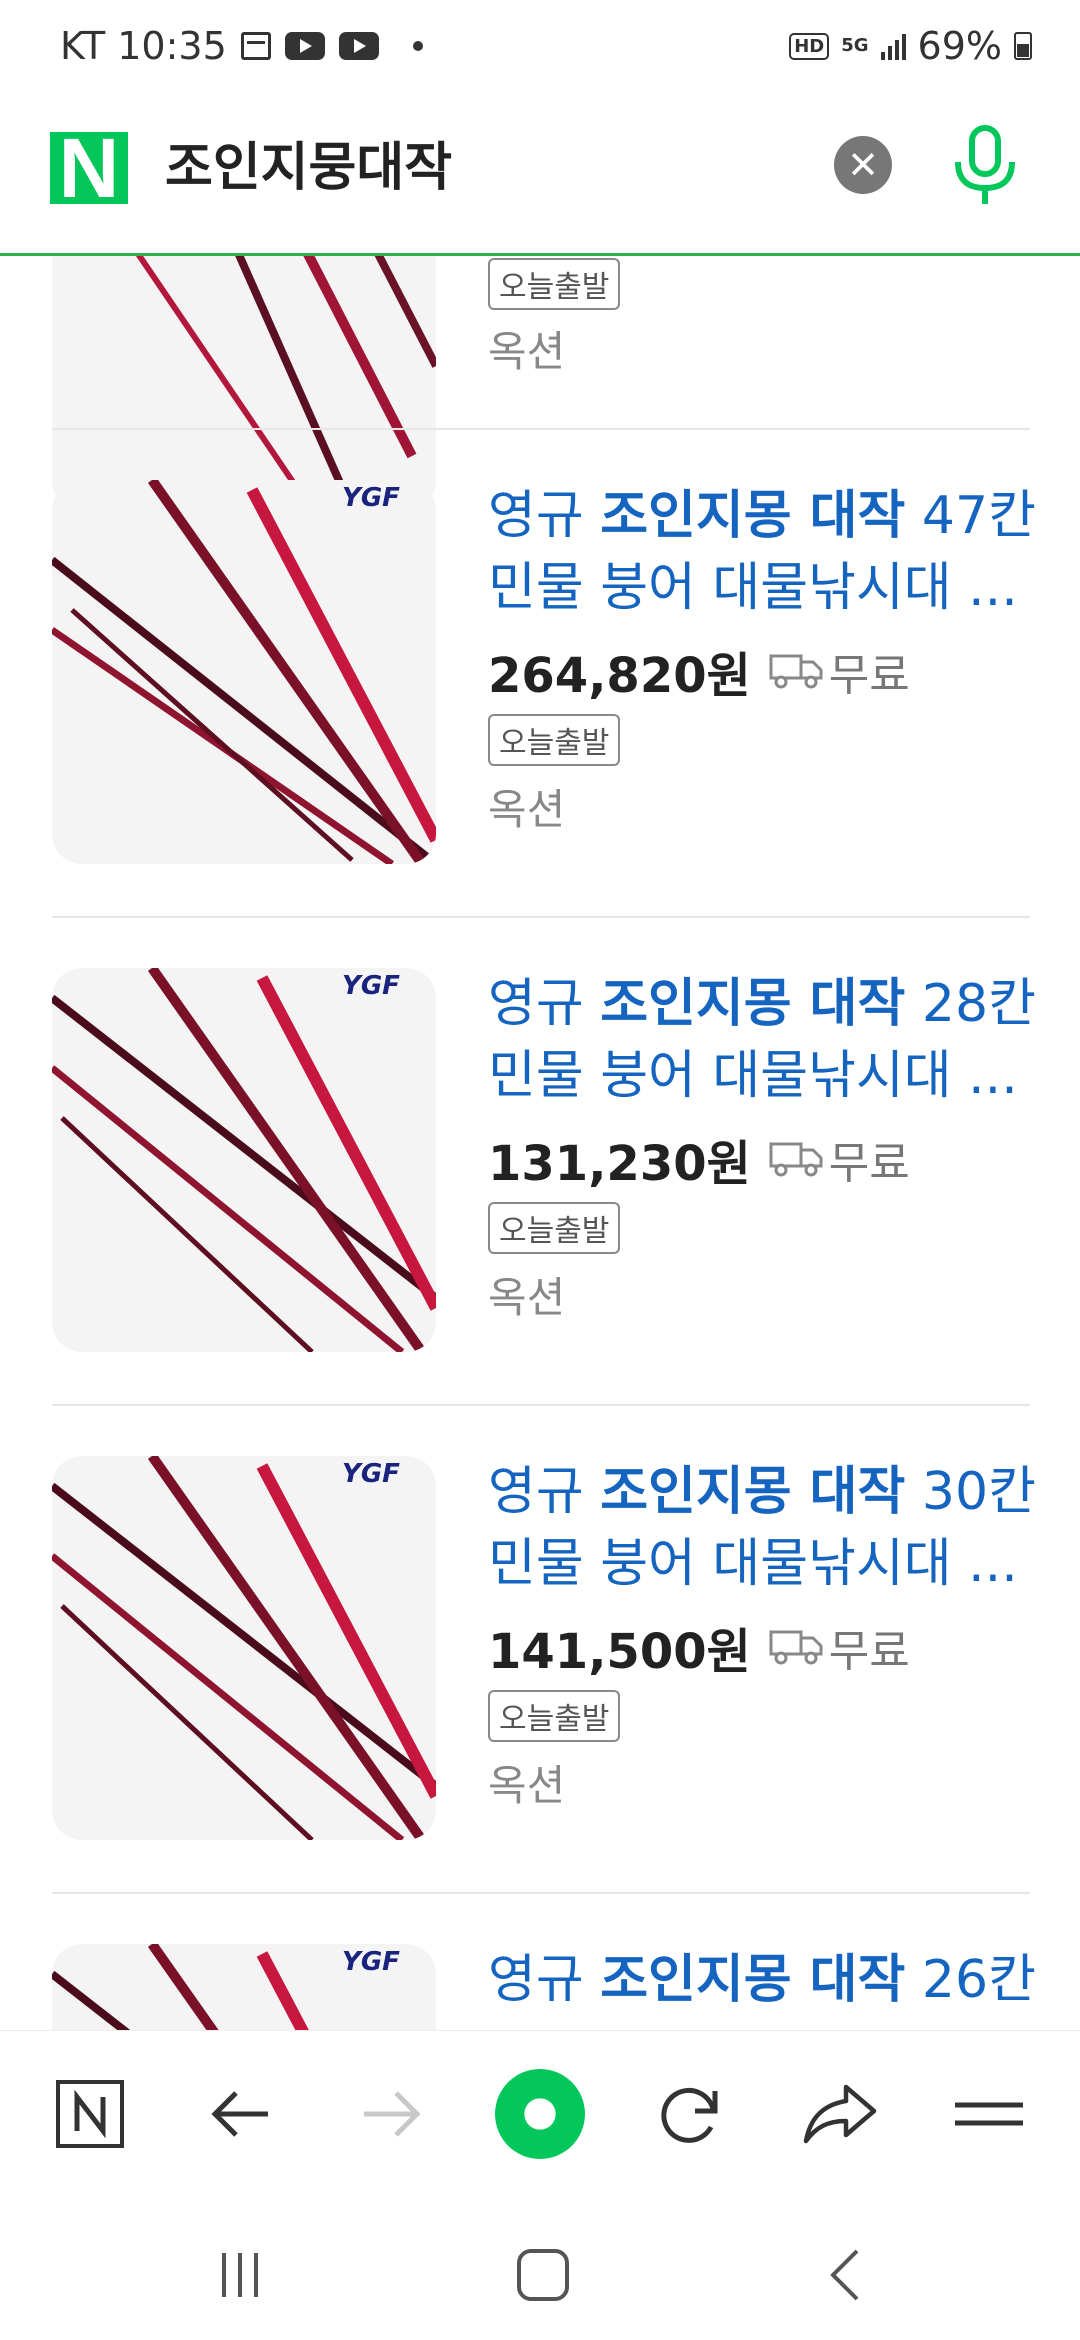 Image resolution: width=1080 pixels, height=2340 pixels. What do you see at coordinates (619, 1164) in the screenshot?
I see `product-price: 131,230원` at bounding box center [619, 1164].